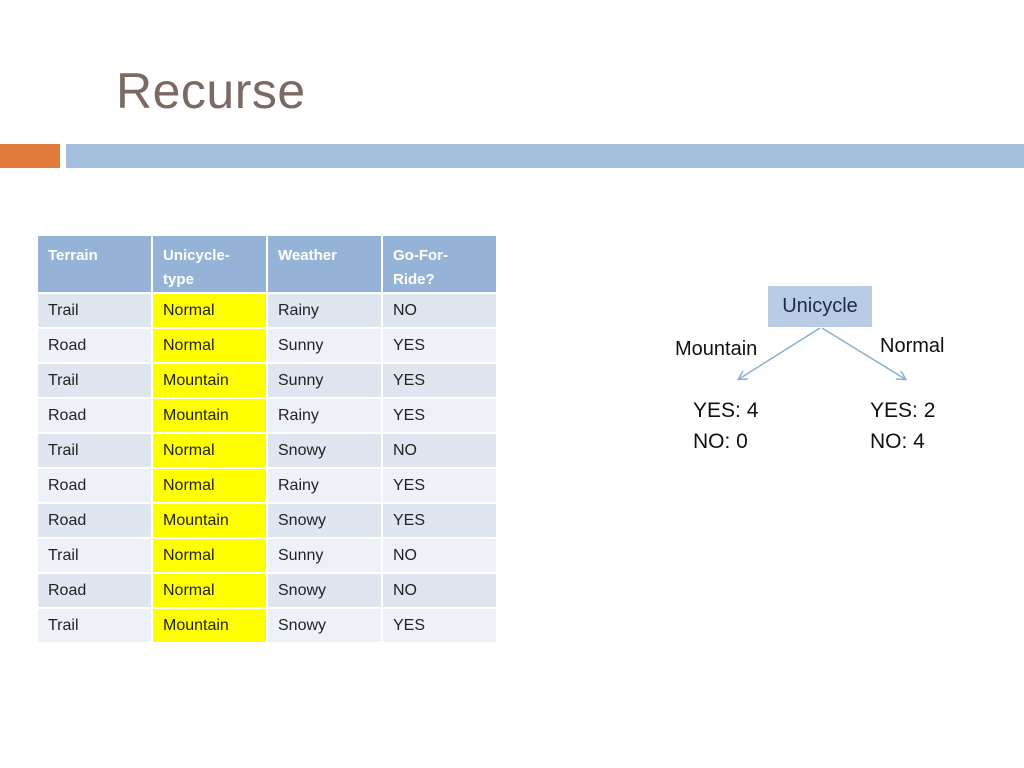  I want to click on table-row: Trail Mountain Snowy YES, so click(268, 626).